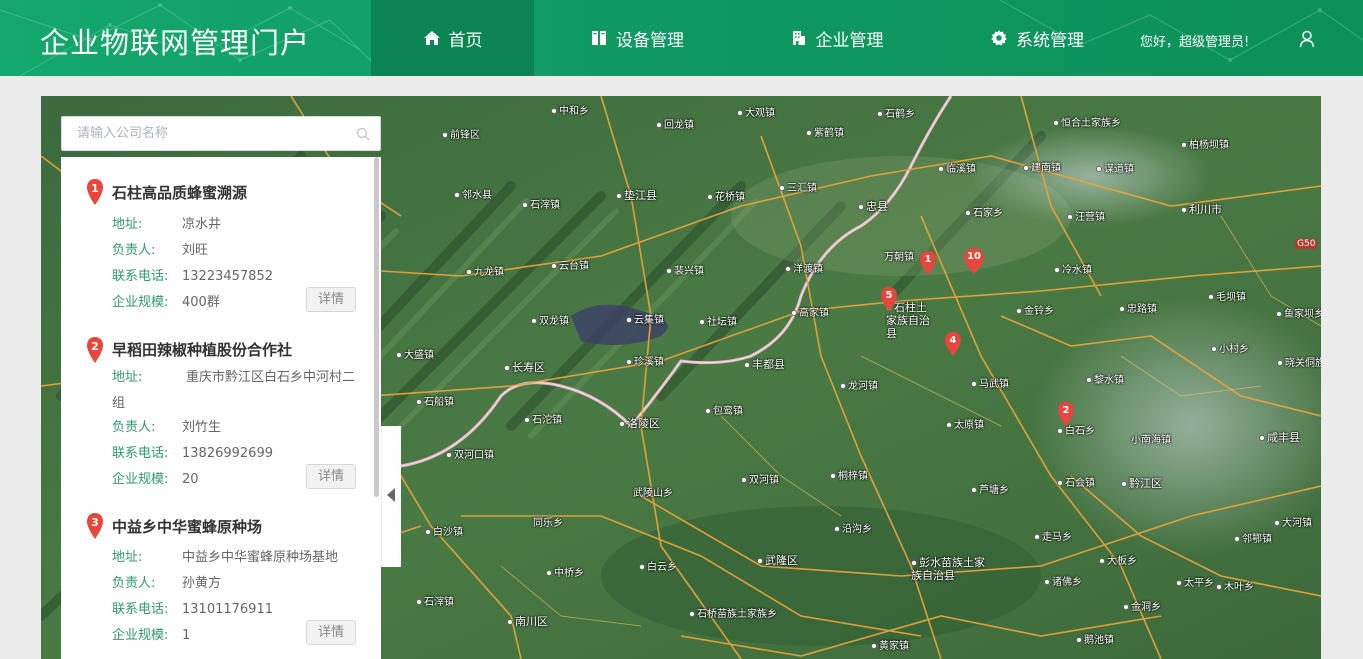 The width and height of the screenshot is (1363, 659). Describe the element at coordinates (524, 367) in the screenshot. I see `map-place: 长寿区` at that location.